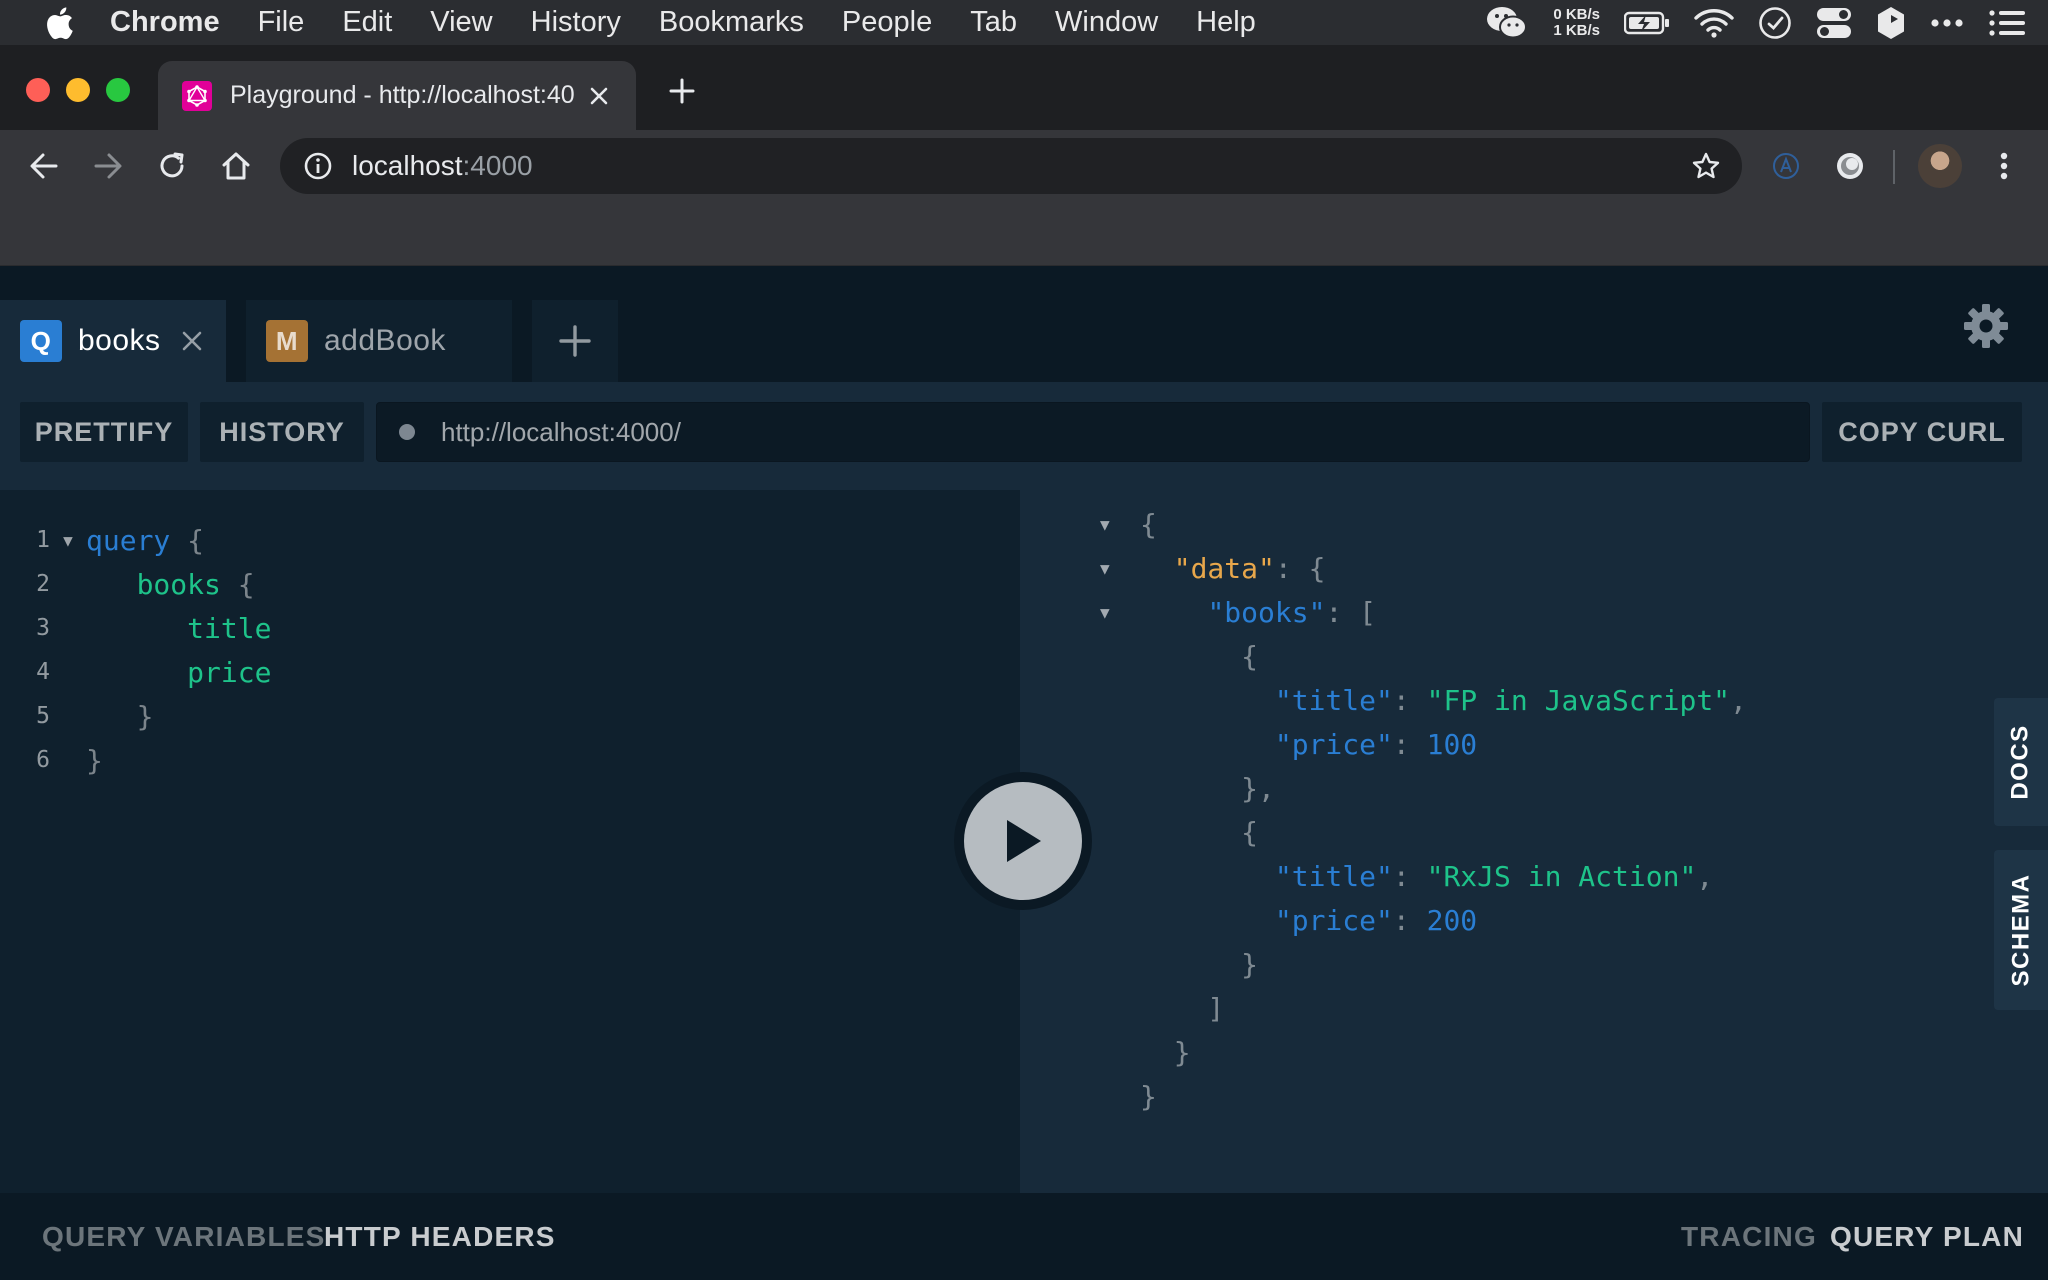 This screenshot has height=1280, width=2048. I want to click on tab-addbook: M addBook, so click(379, 341).